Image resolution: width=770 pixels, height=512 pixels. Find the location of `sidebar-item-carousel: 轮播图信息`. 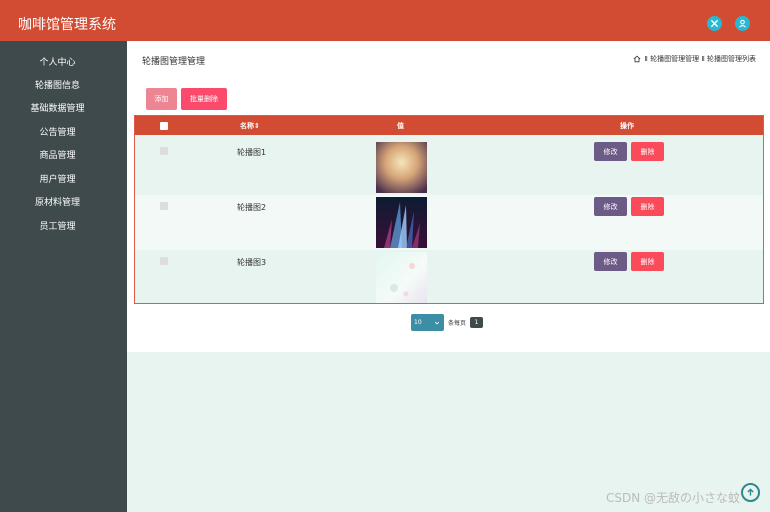

sidebar-item-carousel: 轮播图信息 is located at coordinates (57, 86).